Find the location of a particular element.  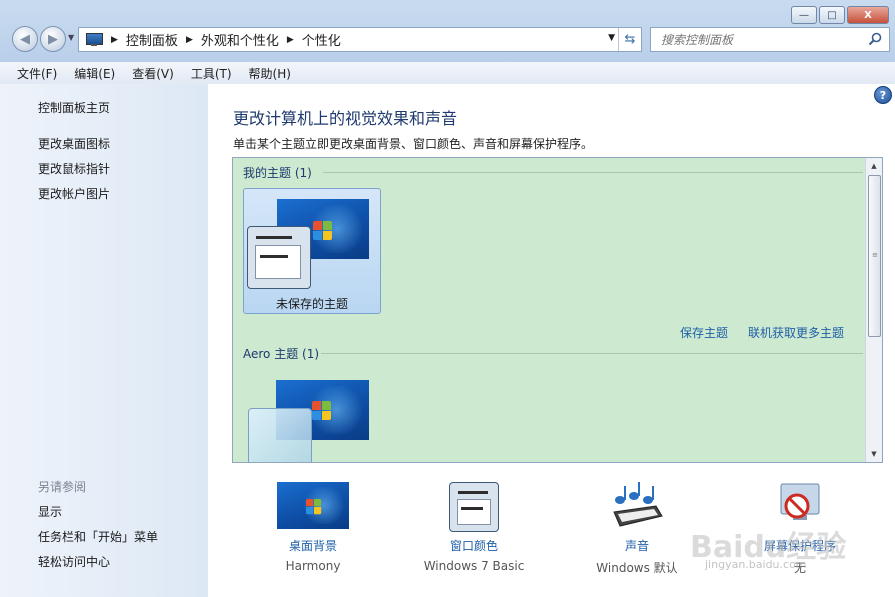

window-controls: — □ X is located at coordinates (840, 15).